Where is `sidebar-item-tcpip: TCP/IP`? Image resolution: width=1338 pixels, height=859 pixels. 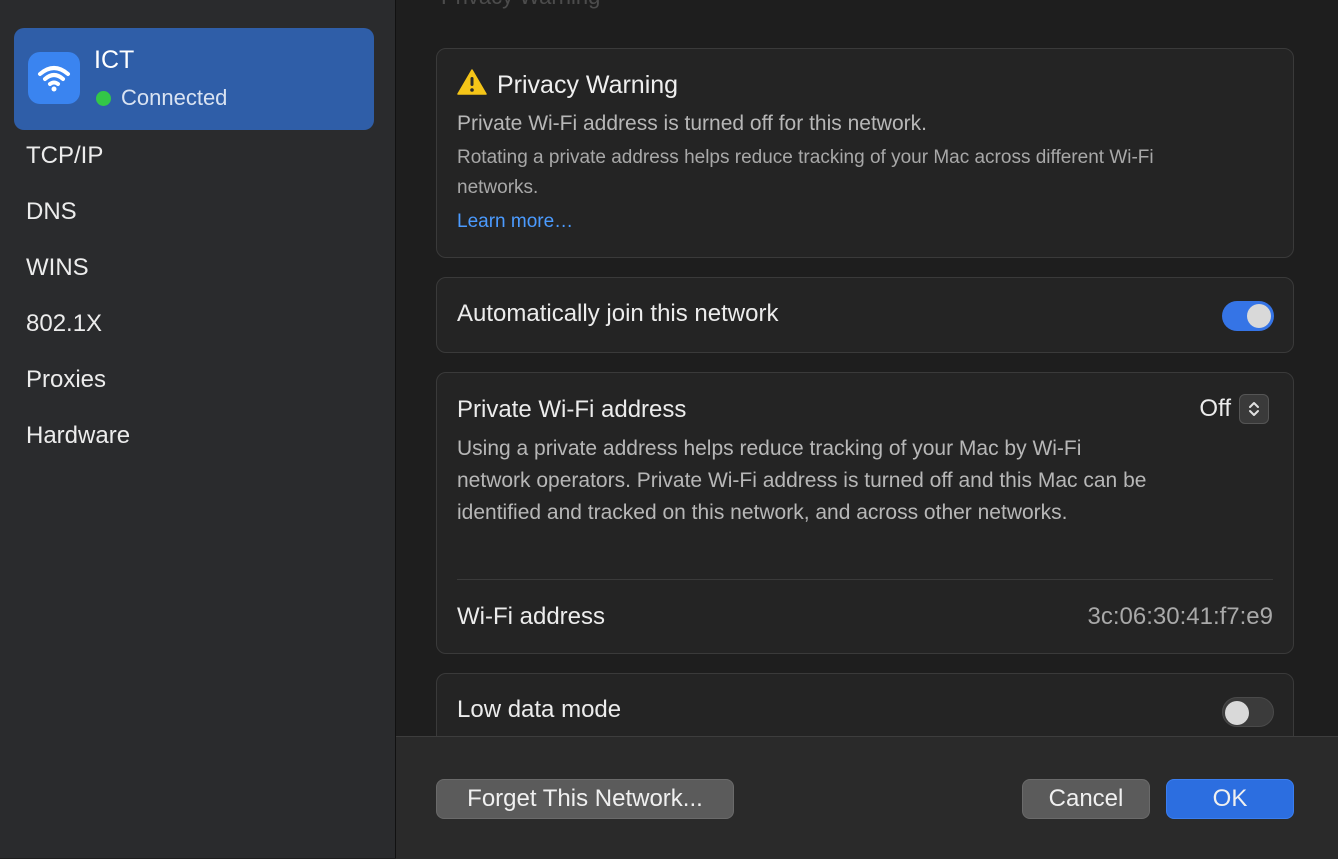 sidebar-item-tcpip: TCP/IP is located at coordinates (64, 156).